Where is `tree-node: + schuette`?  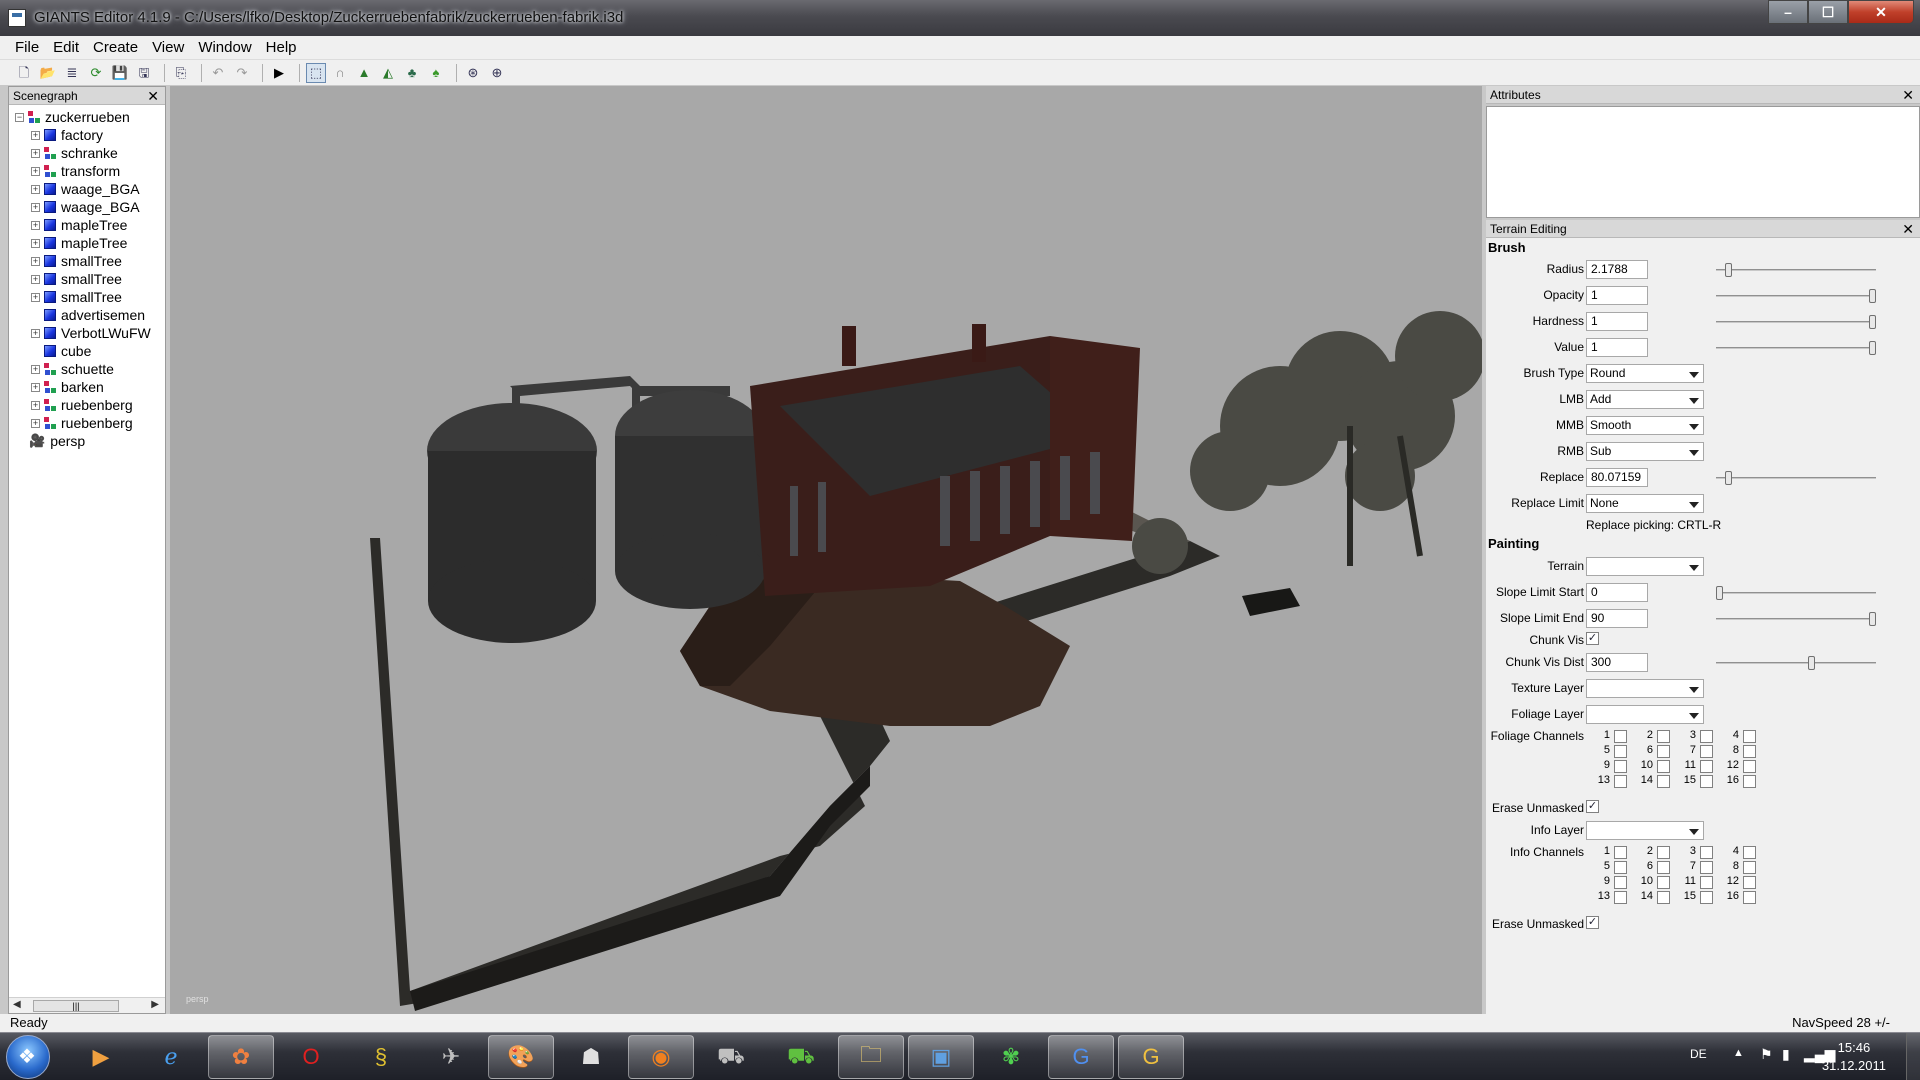 tree-node: + schuette is located at coordinates (72, 369).